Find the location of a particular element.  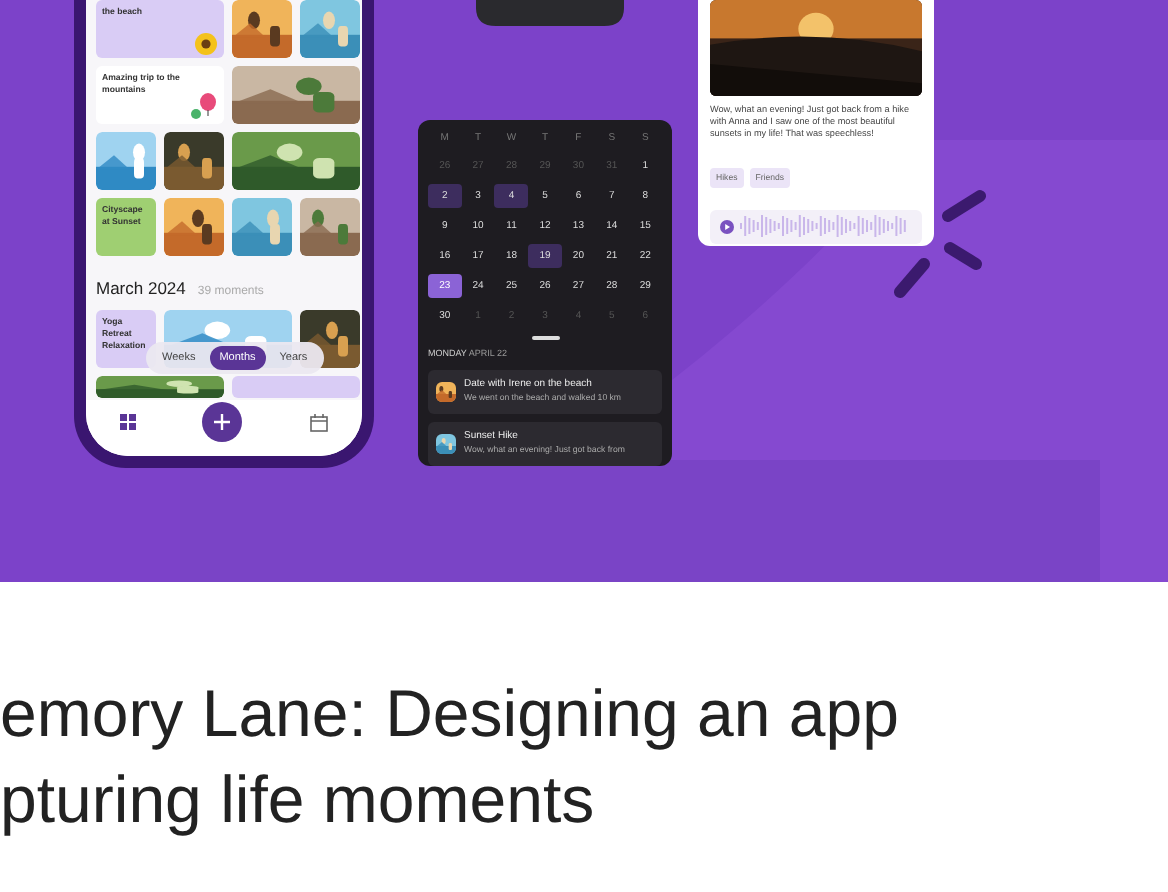

add-button is located at coordinates (222, 422).